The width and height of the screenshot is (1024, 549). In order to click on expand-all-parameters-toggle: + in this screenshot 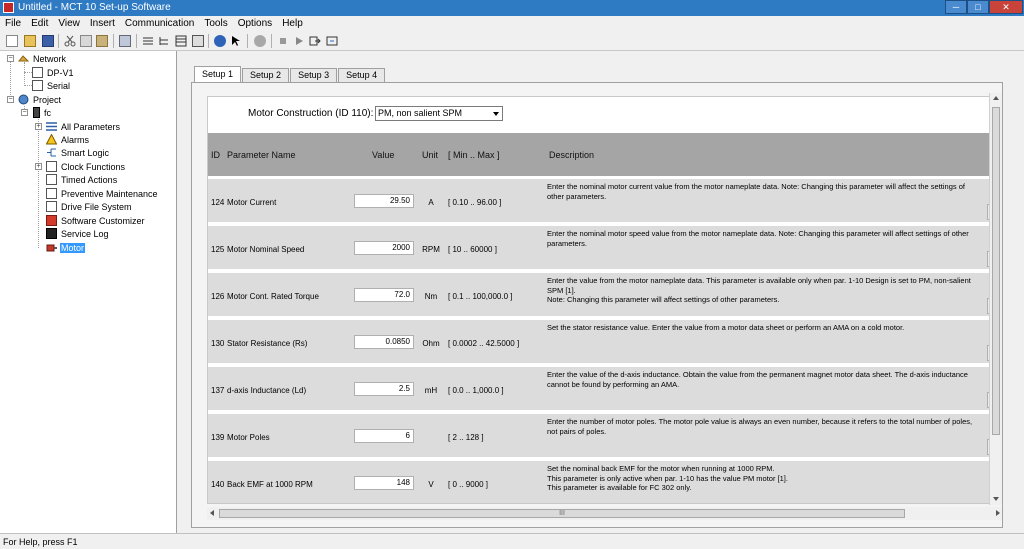, I will do `click(38, 126)`.